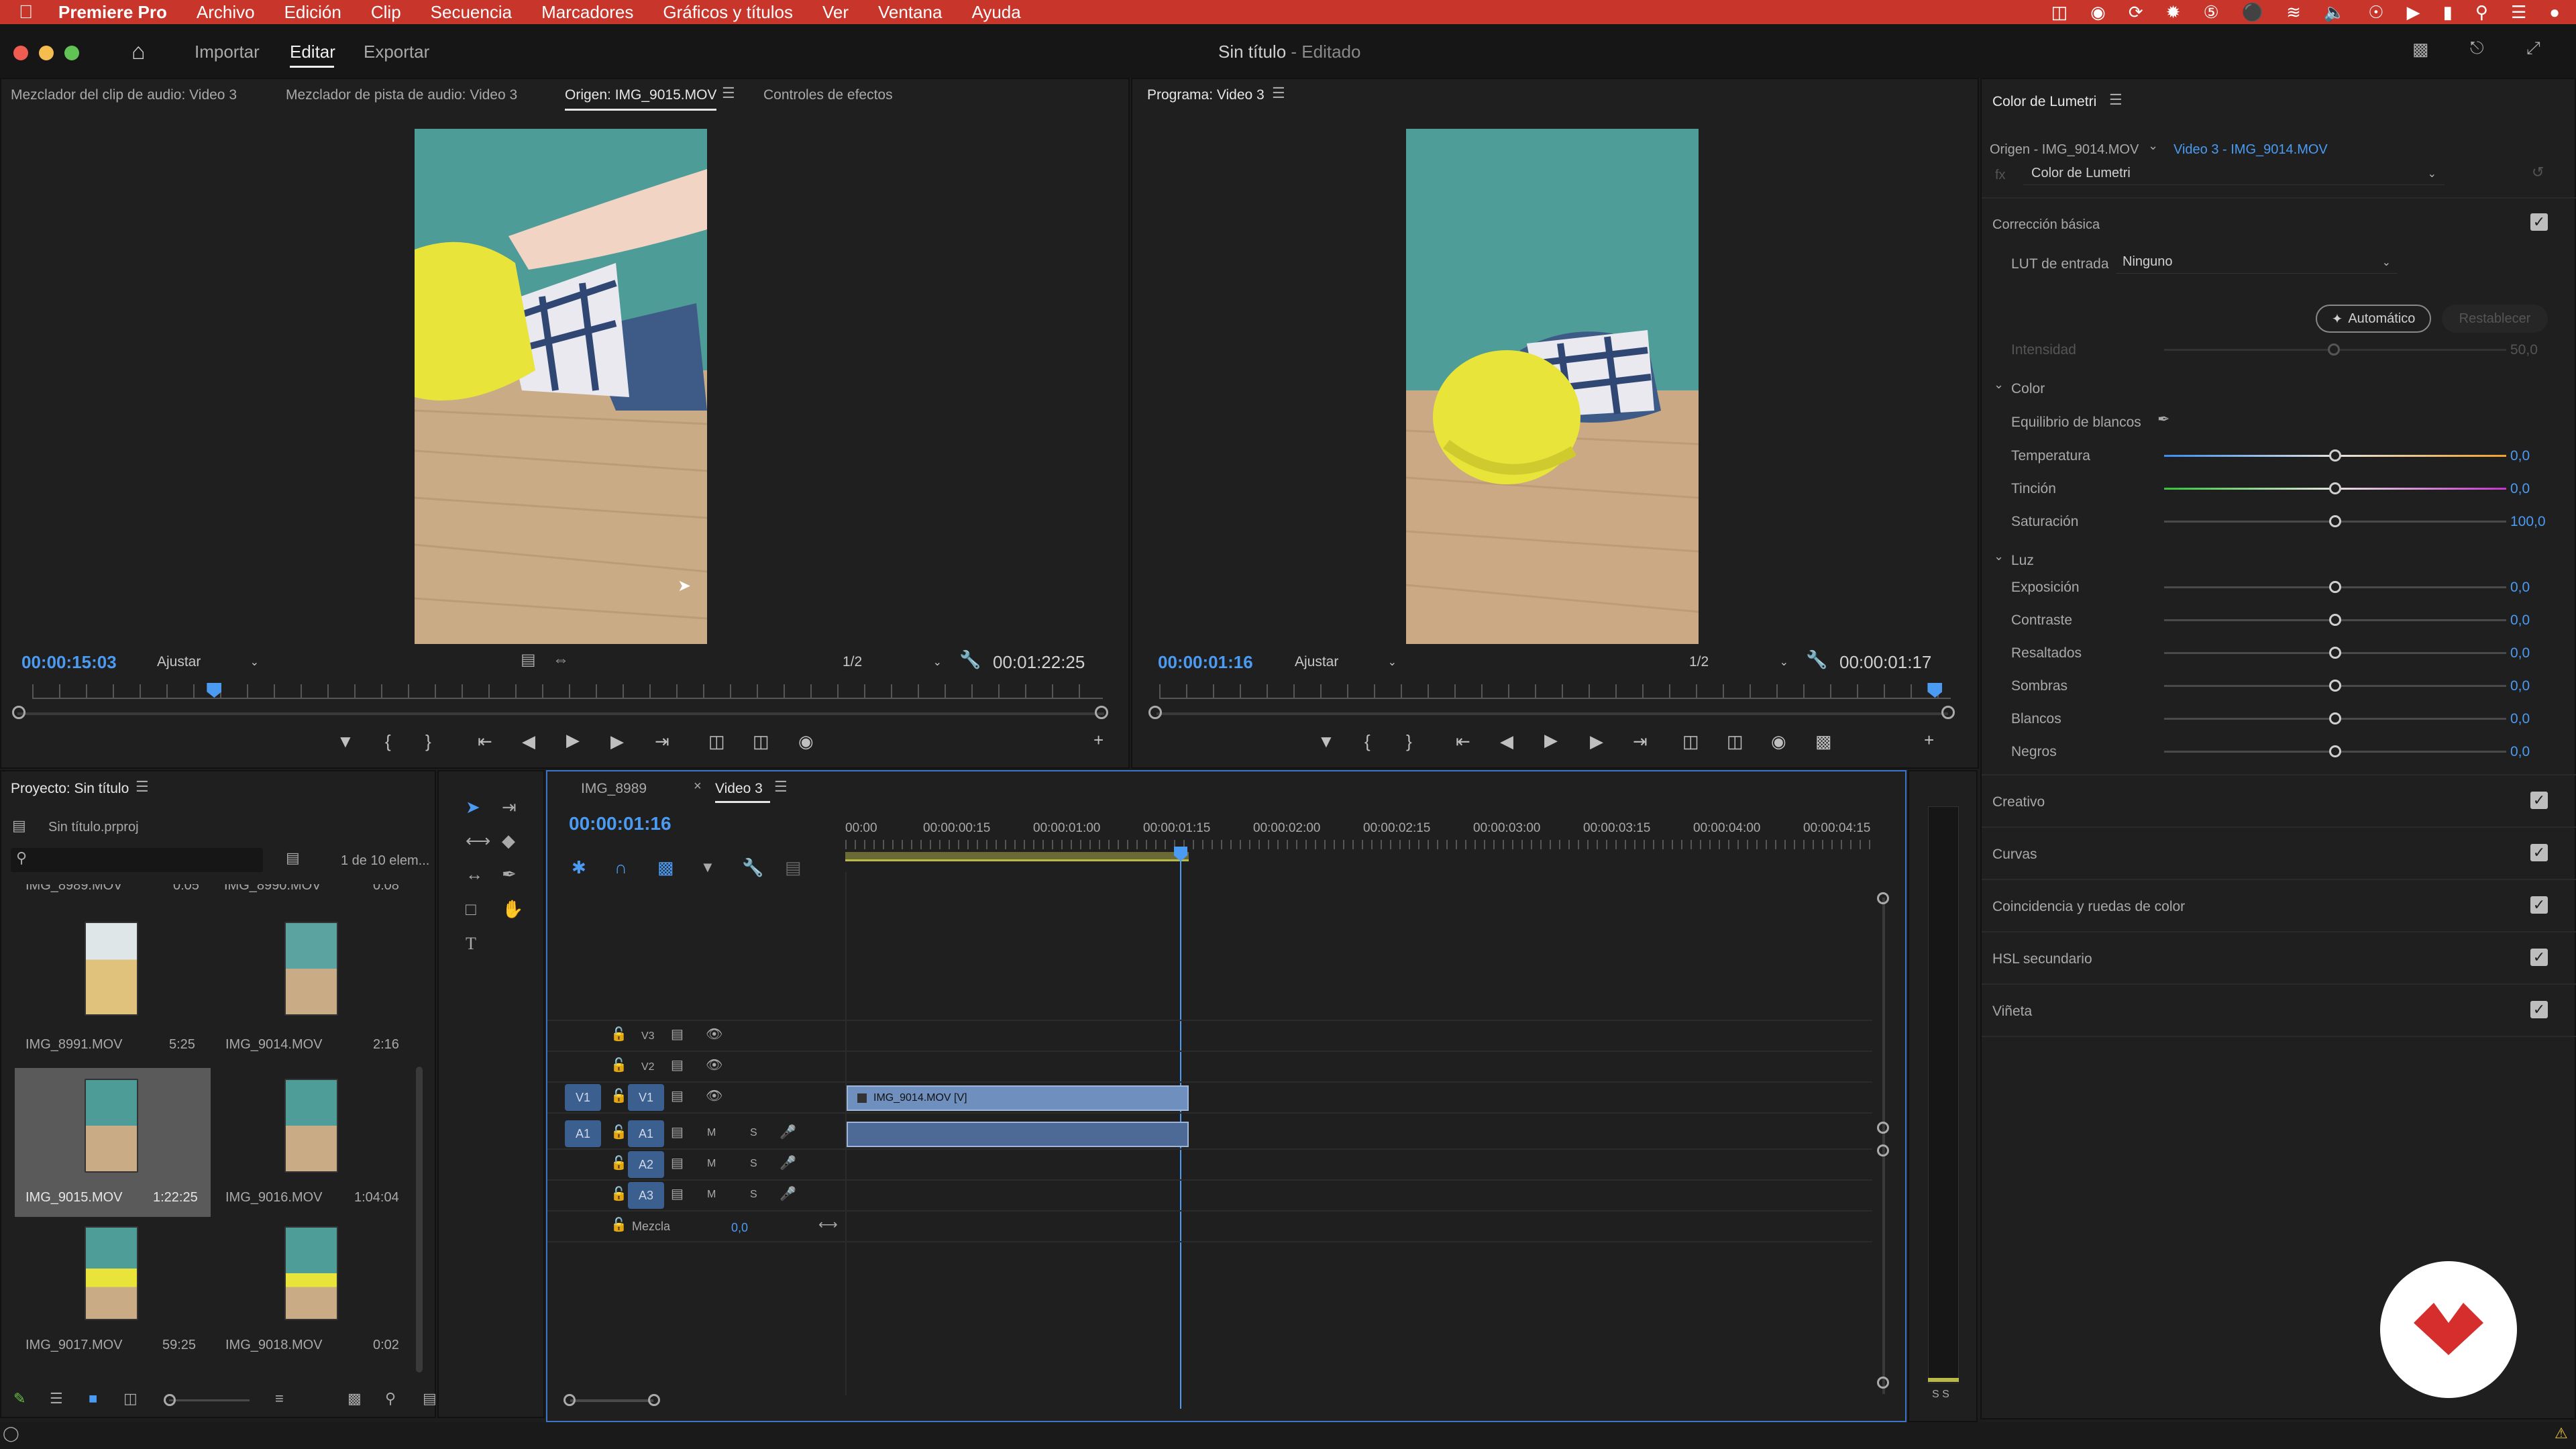 The height and width of the screenshot is (1449, 2576). I want to click on lumetri-section-row: Viñeta ✓, so click(2279, 1011).